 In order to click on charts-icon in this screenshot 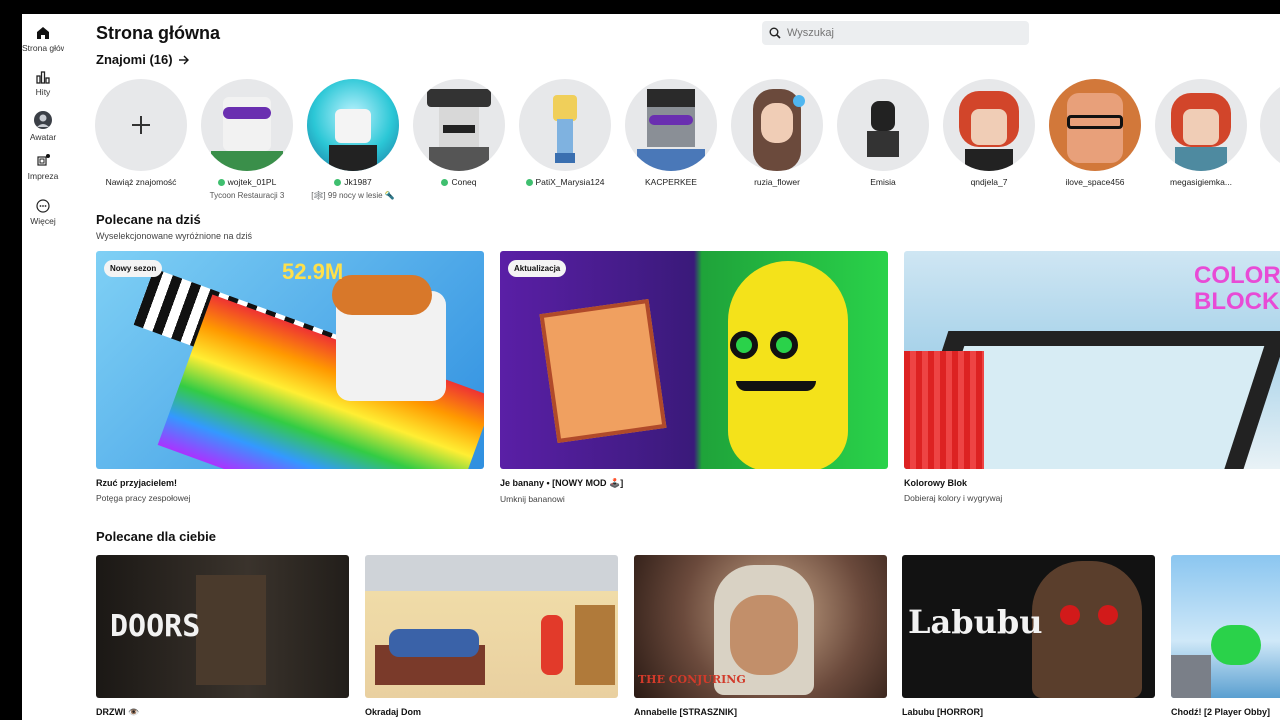, I will do `click(43, 77)`.